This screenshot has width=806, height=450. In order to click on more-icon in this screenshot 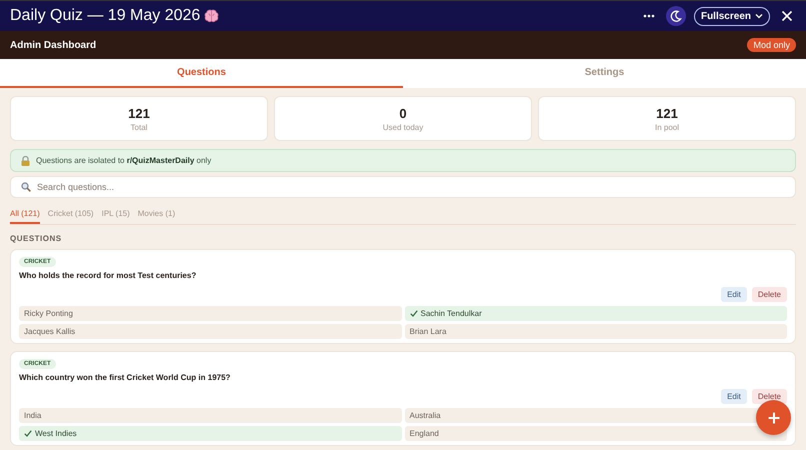, I will do `click(648, 16)`.